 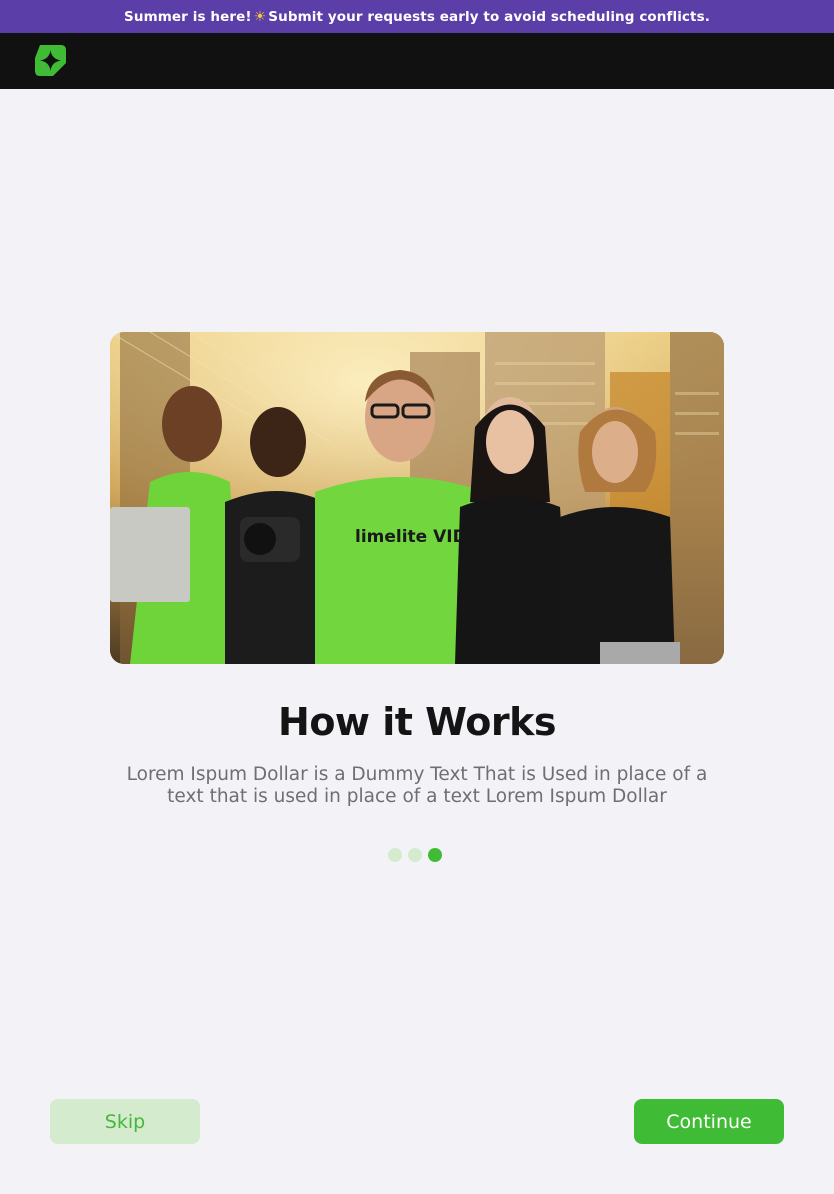 I want to click on pagination-dots, so click(x=415, y=855).